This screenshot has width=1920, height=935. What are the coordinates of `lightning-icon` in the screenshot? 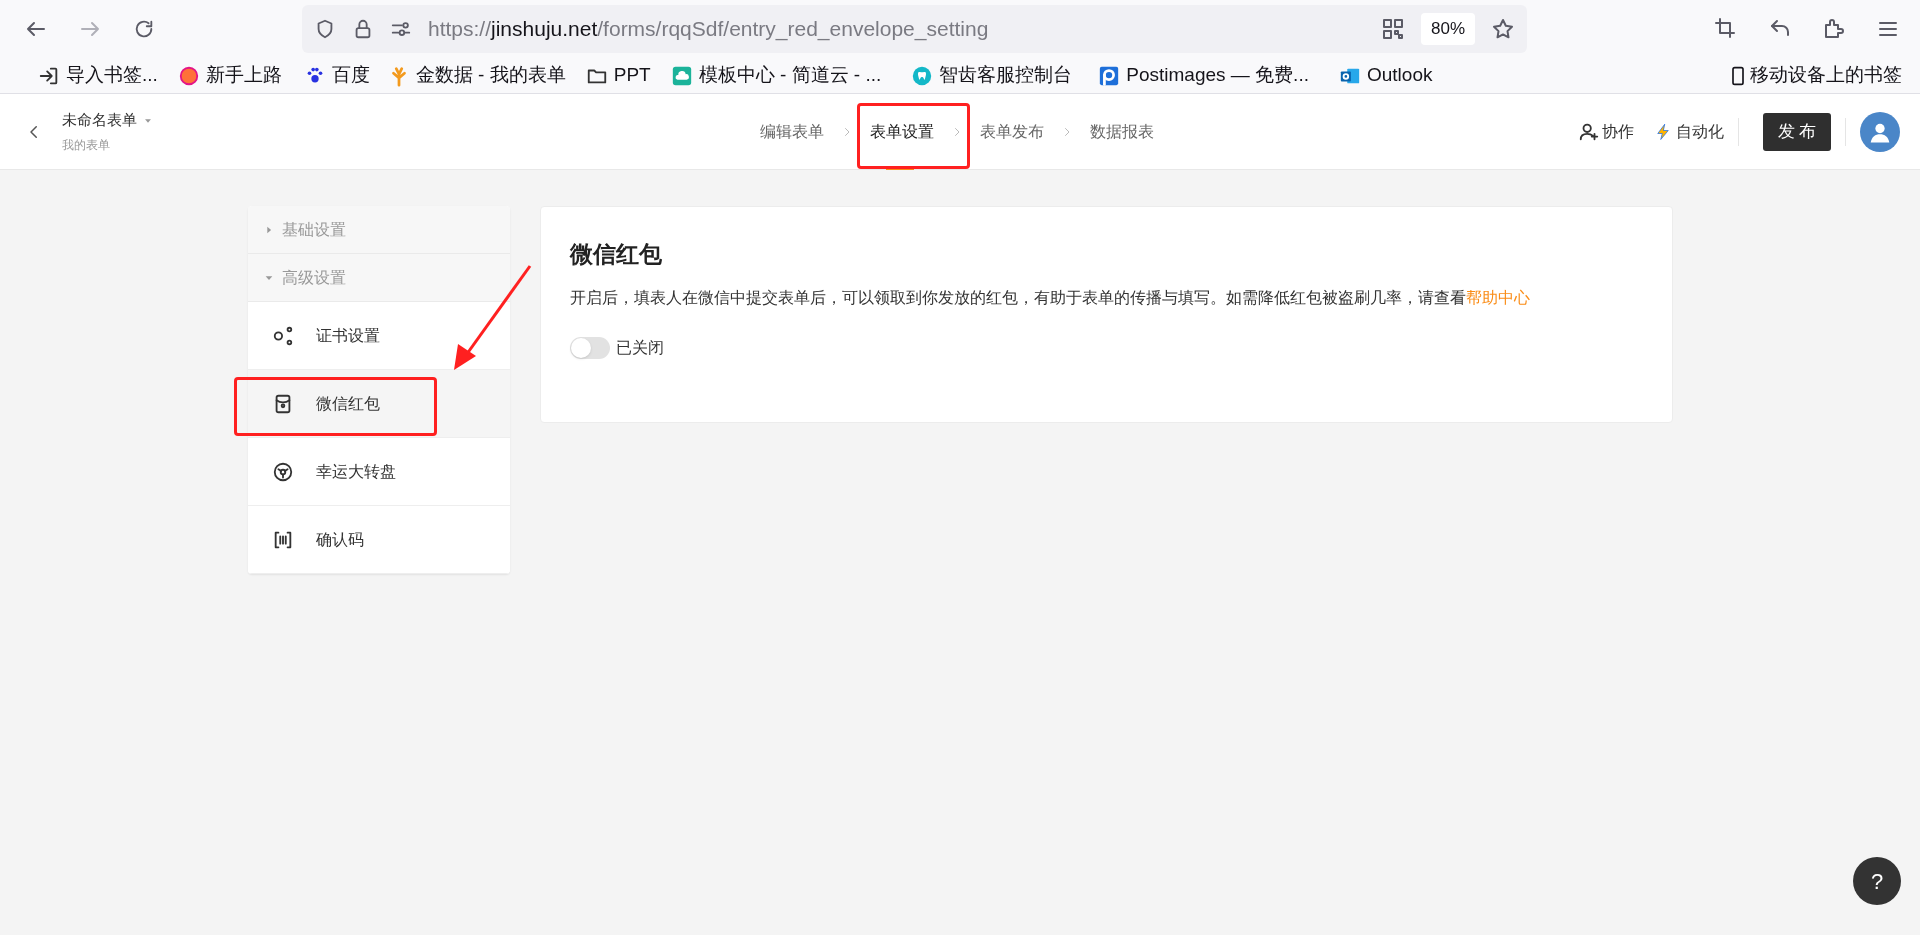 It's located at (1663, 131).